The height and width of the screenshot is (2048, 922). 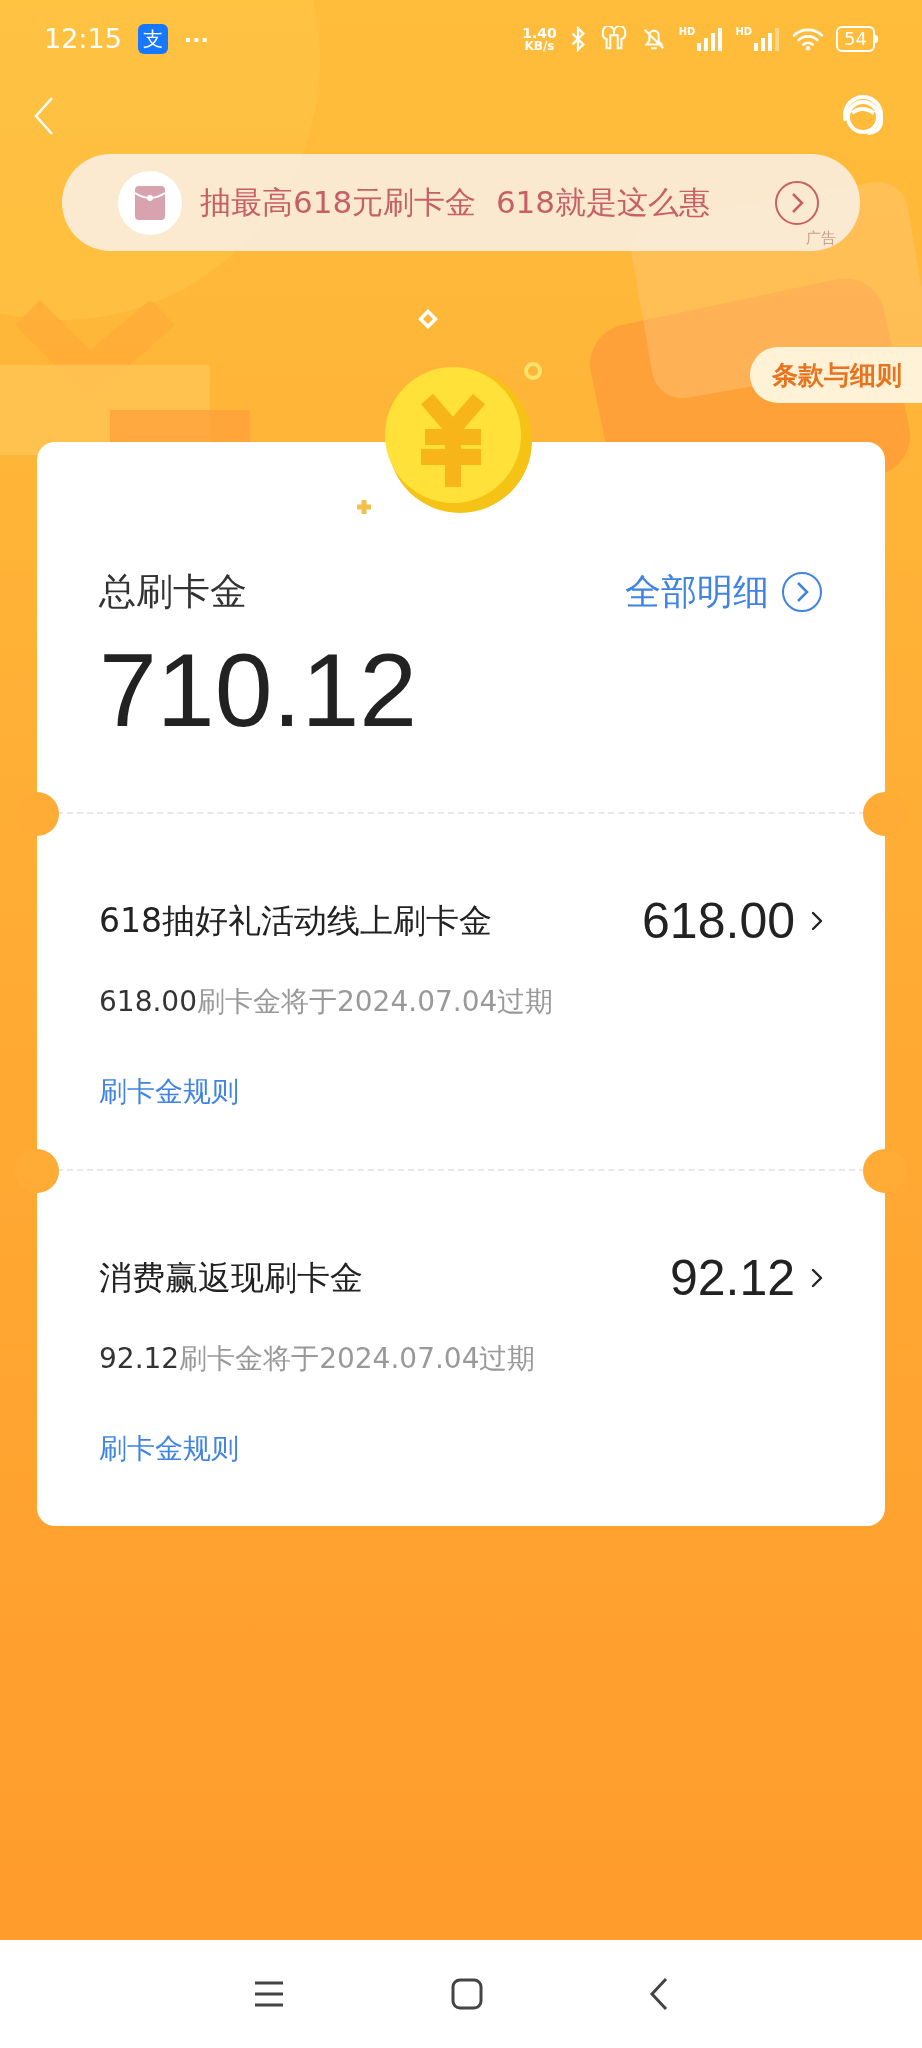 I want to click on expiry-text: 92.12刷卡金将于2024.07.04过期, so click(x=318, y=1358).